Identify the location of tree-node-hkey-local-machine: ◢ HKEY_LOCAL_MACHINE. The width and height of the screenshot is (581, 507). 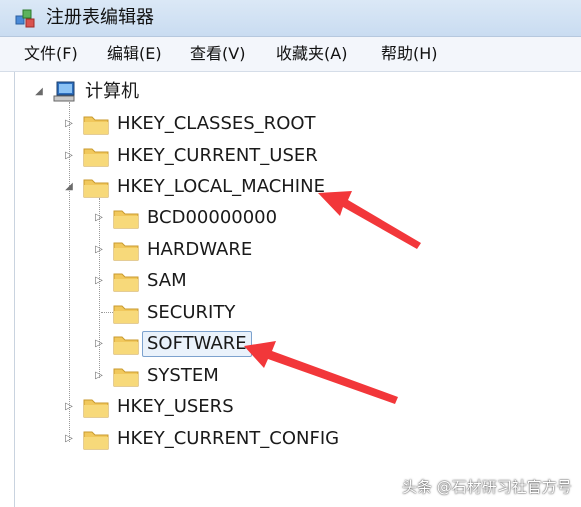
(194, 187).